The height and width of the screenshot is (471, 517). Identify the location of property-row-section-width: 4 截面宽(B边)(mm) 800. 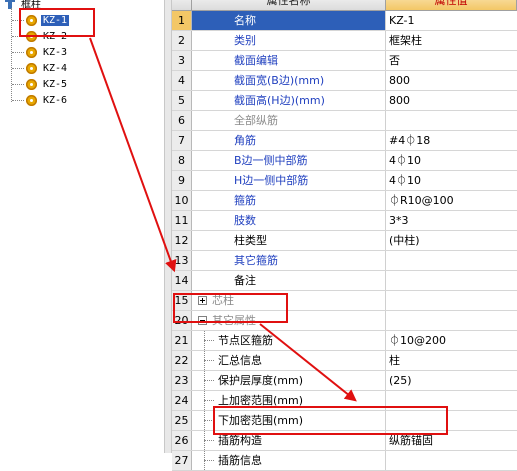
(344, 81).